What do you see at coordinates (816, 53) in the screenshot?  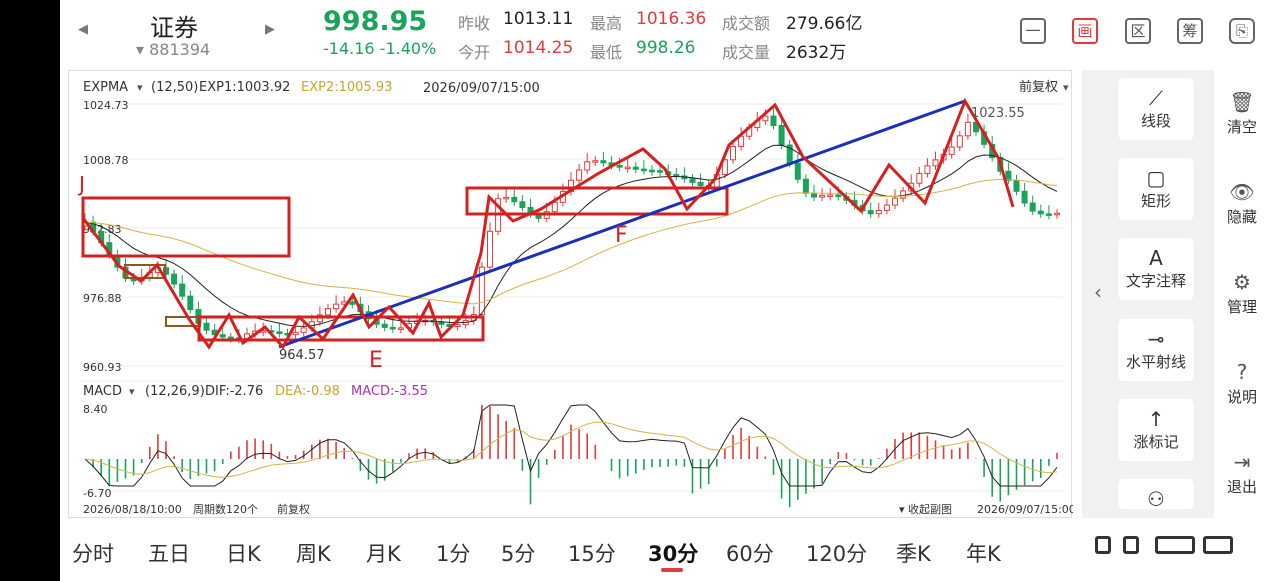 I see `volume-value: 2632万` at bounding box center [816, 53].